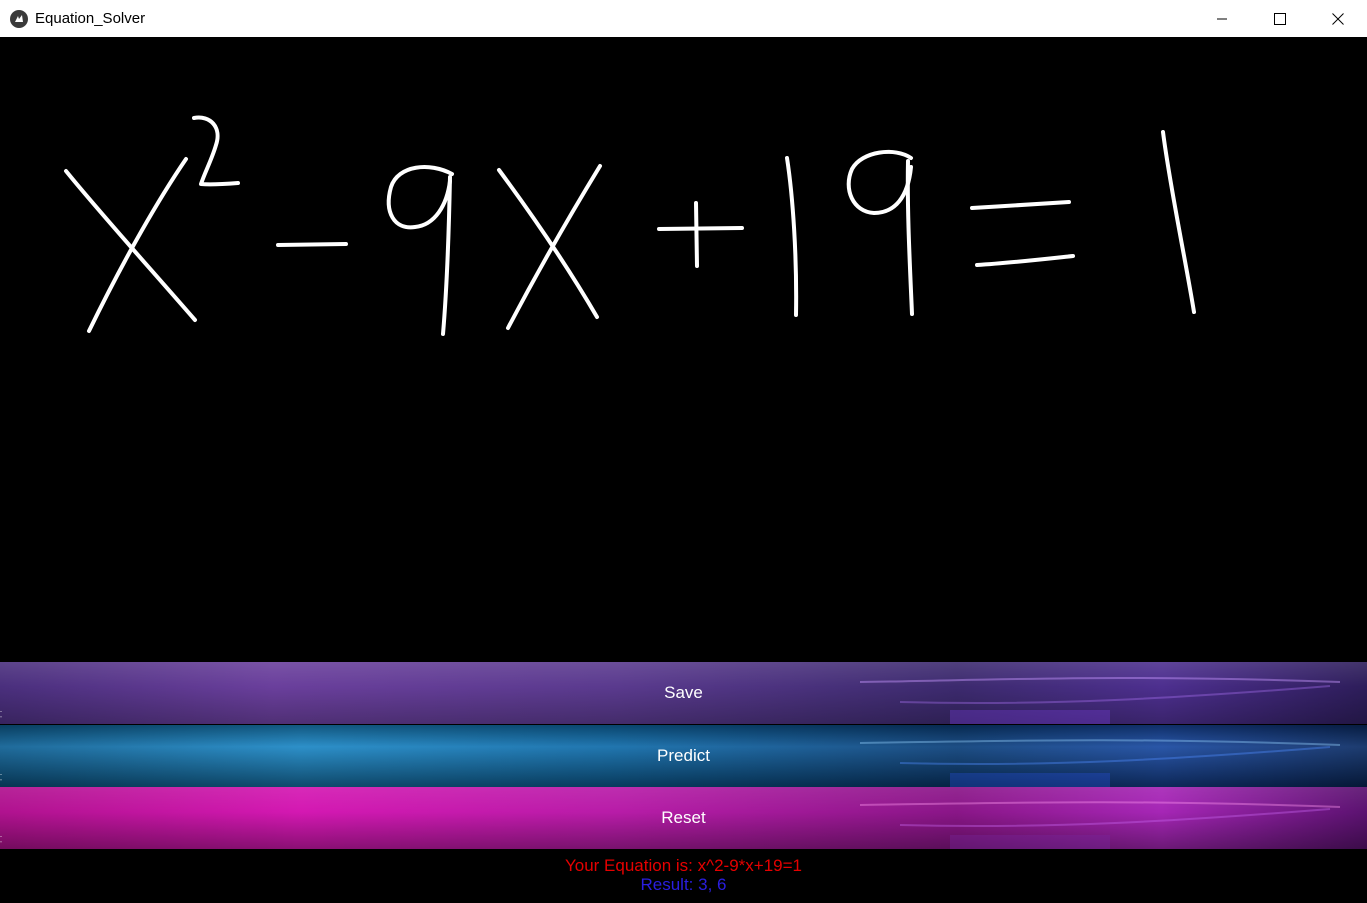 The height and width of the screenshot is (903, 1367). What do you see at coordinates (1178, 222) in the screenshot?
I see `stroke-1b` at bounding box center [1178, 222].